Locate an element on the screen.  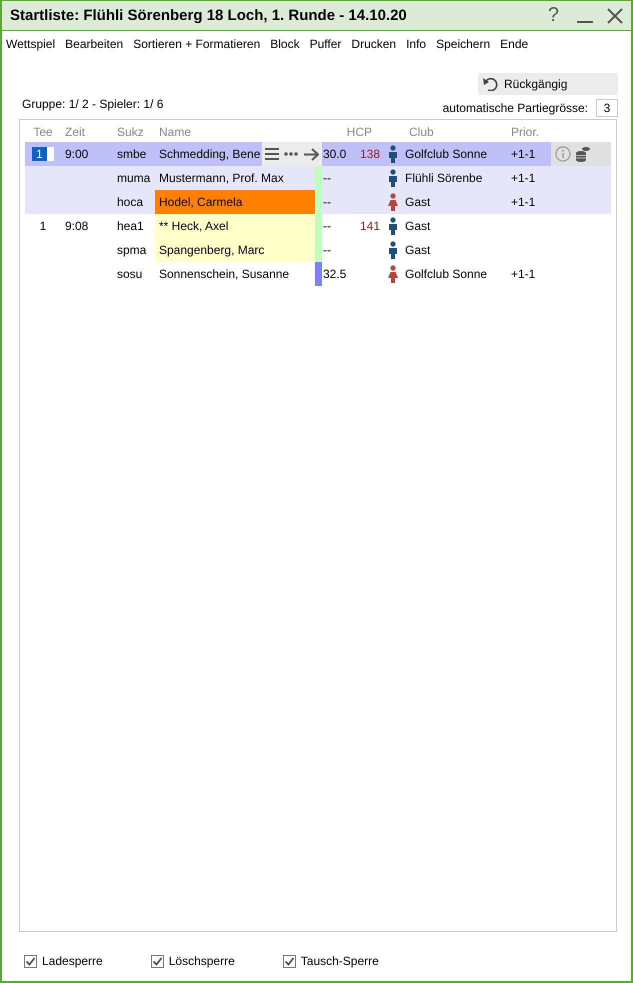
table-cell: Sonnenschein, Susanne is located at coordinates (224, 274).